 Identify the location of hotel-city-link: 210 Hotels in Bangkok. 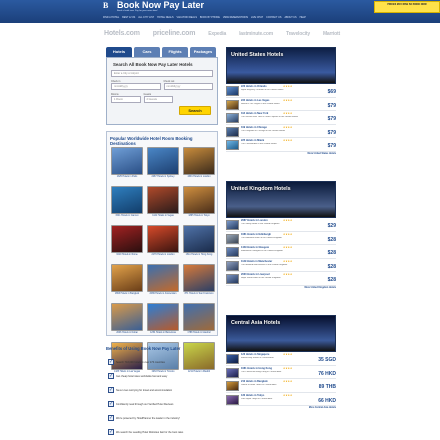
(254, 381).